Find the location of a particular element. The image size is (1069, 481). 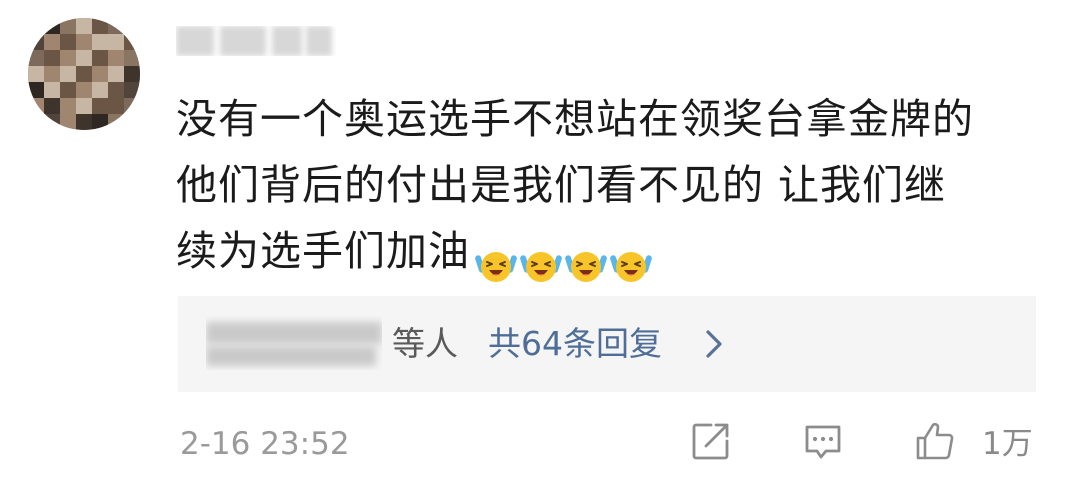

comment-line: 他们背后的付出是我们看不见的 让我们继 is located at coordinates (561, 185).